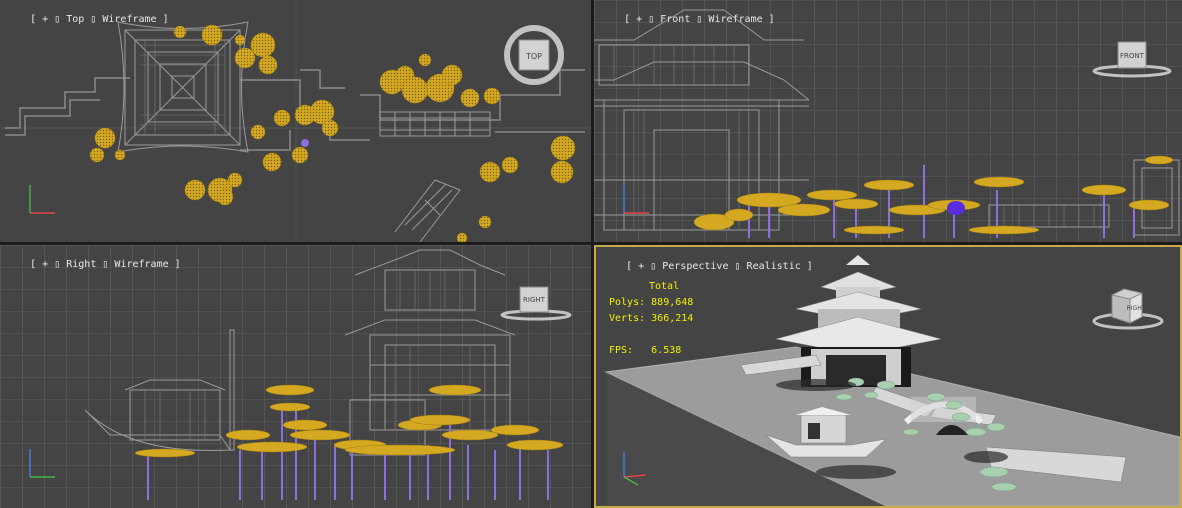 The image size is (1182, 508). What do you see at coordinates (695, 266) in the screenshot?
I see `viewport-point-of-view-menu: Perspective` at bounding box center [695, 266].